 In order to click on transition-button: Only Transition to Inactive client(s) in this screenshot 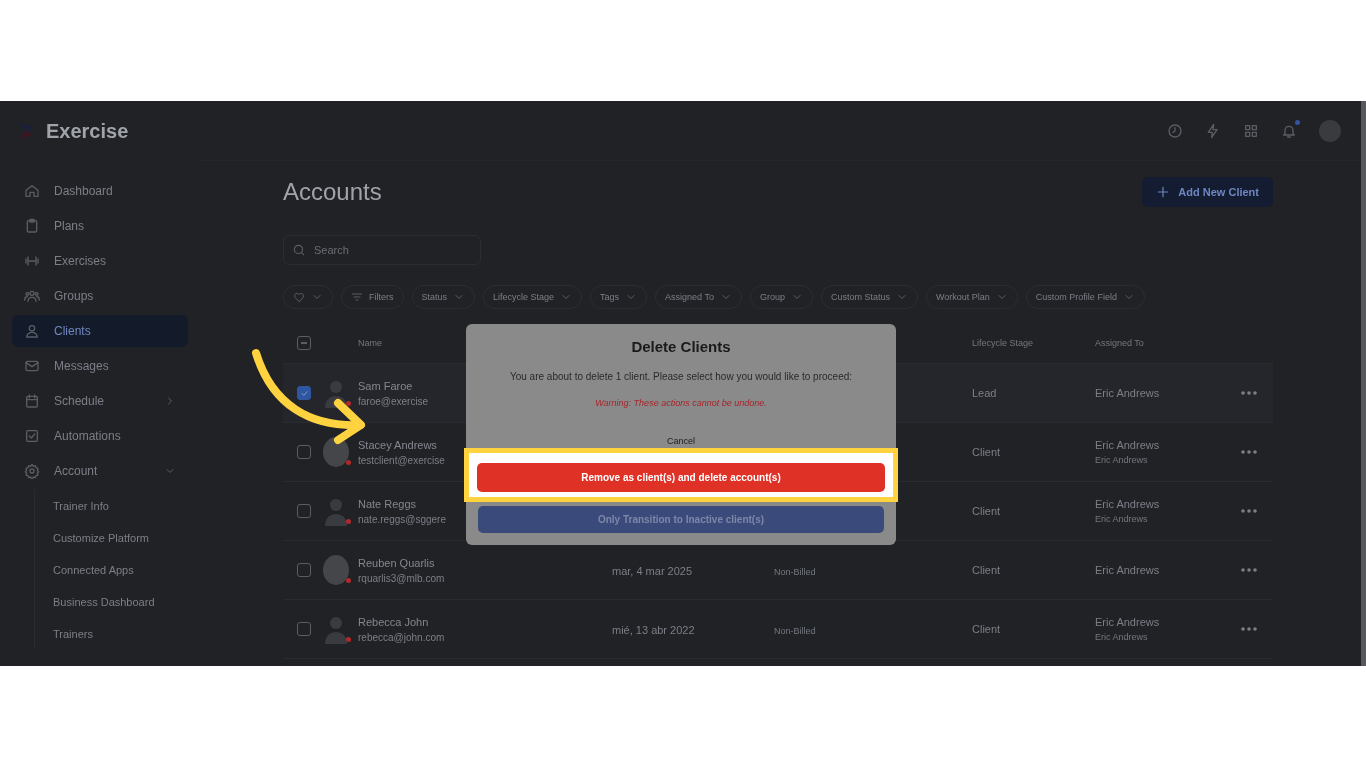, I will do `click(681, 519)`.